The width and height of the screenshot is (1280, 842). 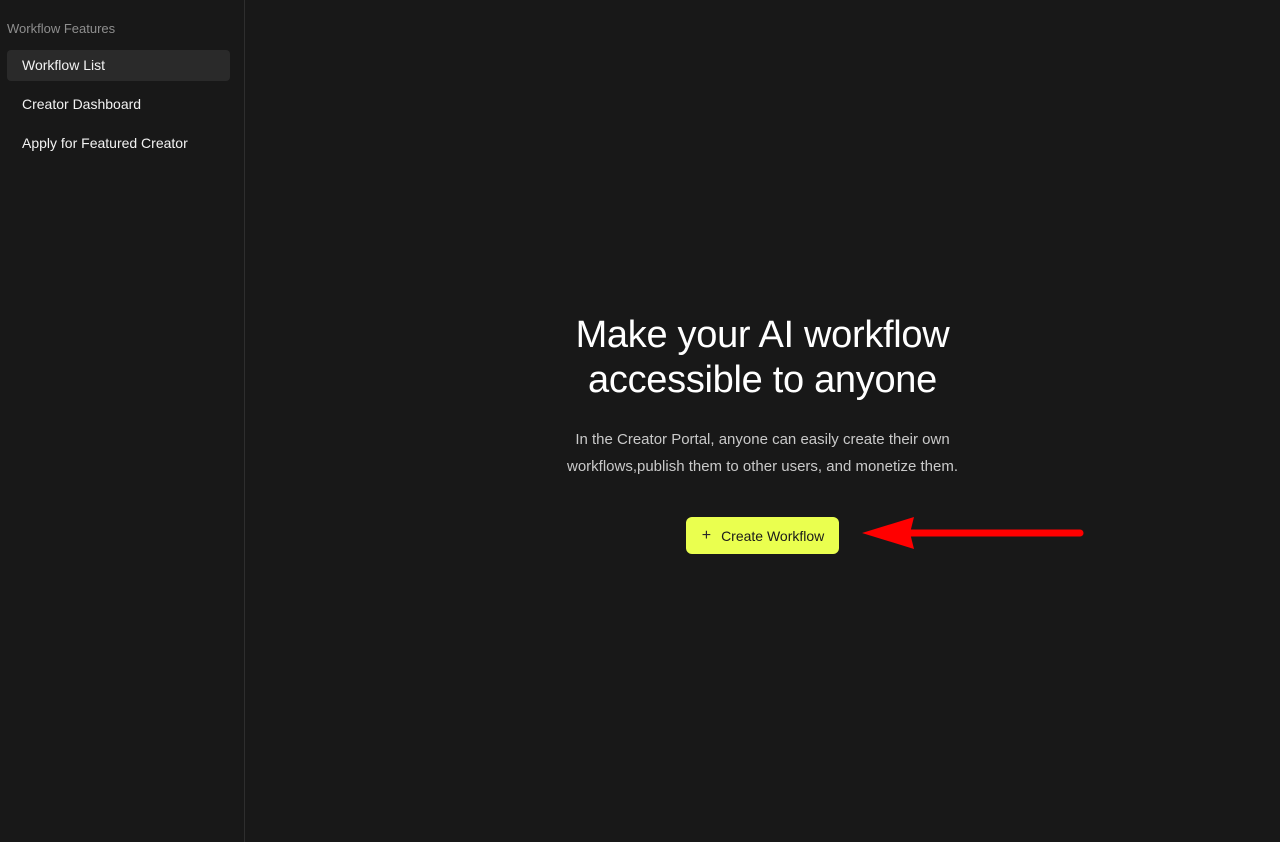 I want to click on red-arrow-icon, so click(x=973, y=533).